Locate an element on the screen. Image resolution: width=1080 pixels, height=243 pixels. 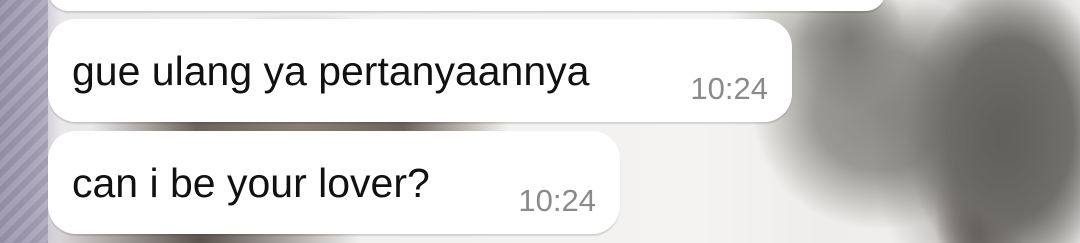
message-text: can i be your lover? is located at coordinates (251, 183).